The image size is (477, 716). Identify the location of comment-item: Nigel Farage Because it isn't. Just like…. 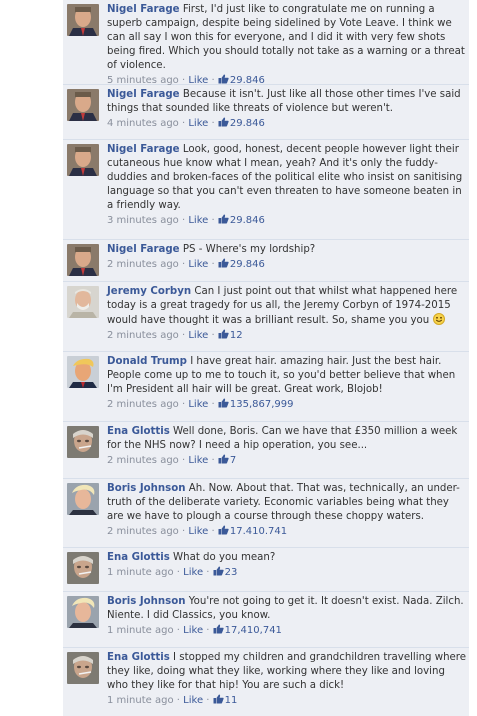
(266, 112).